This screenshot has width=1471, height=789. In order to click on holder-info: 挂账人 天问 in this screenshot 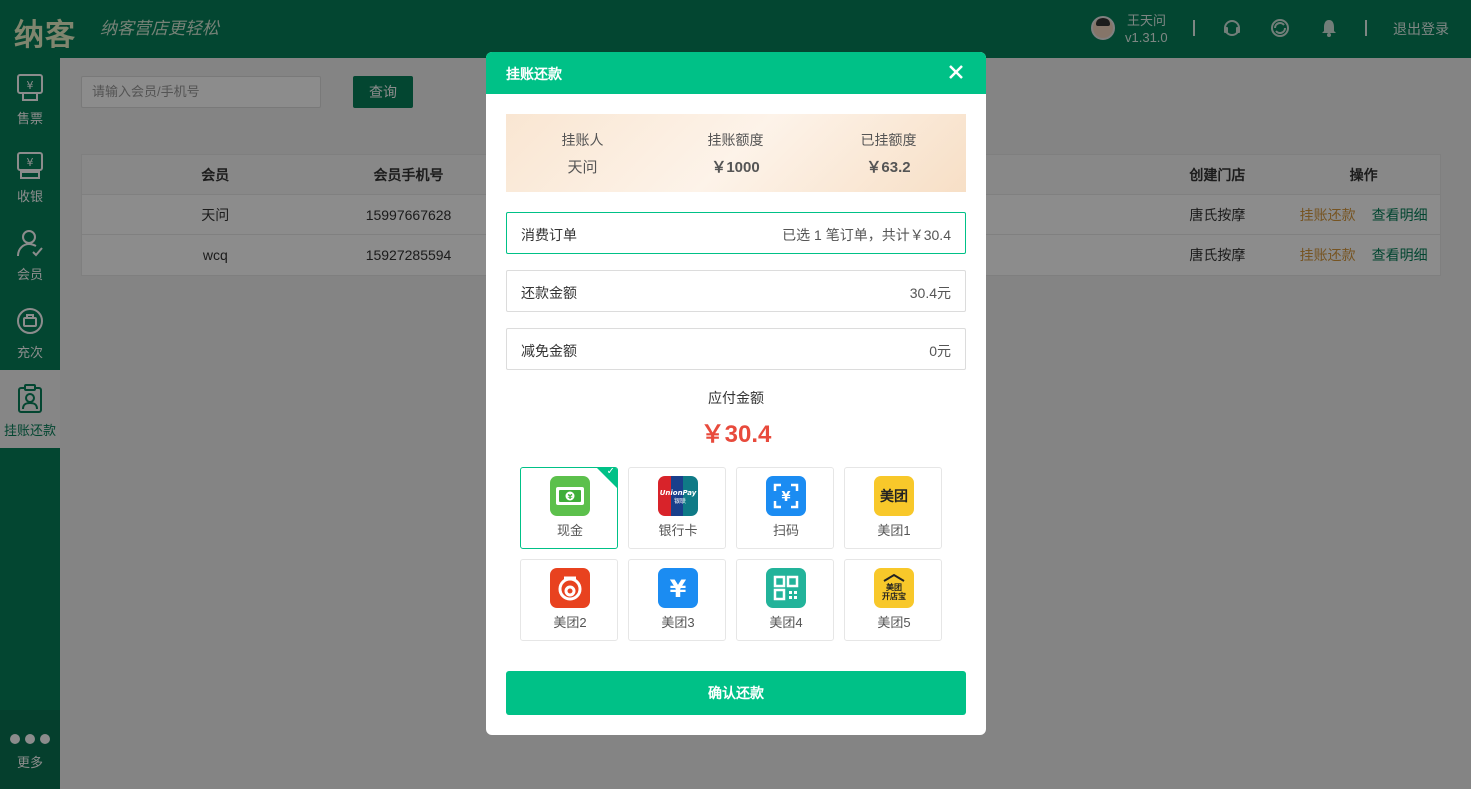, I will do `click(582, 153)`.